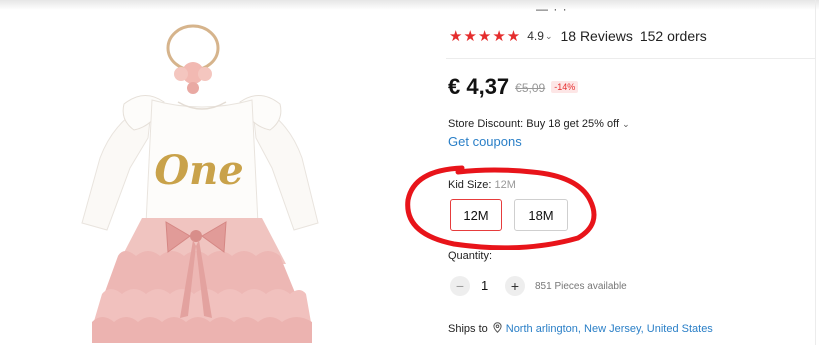  What do you see at coordinates (470, 185) in the screenshot?
I see `size-label: Kid Size:` at bounding box center [470, 185].